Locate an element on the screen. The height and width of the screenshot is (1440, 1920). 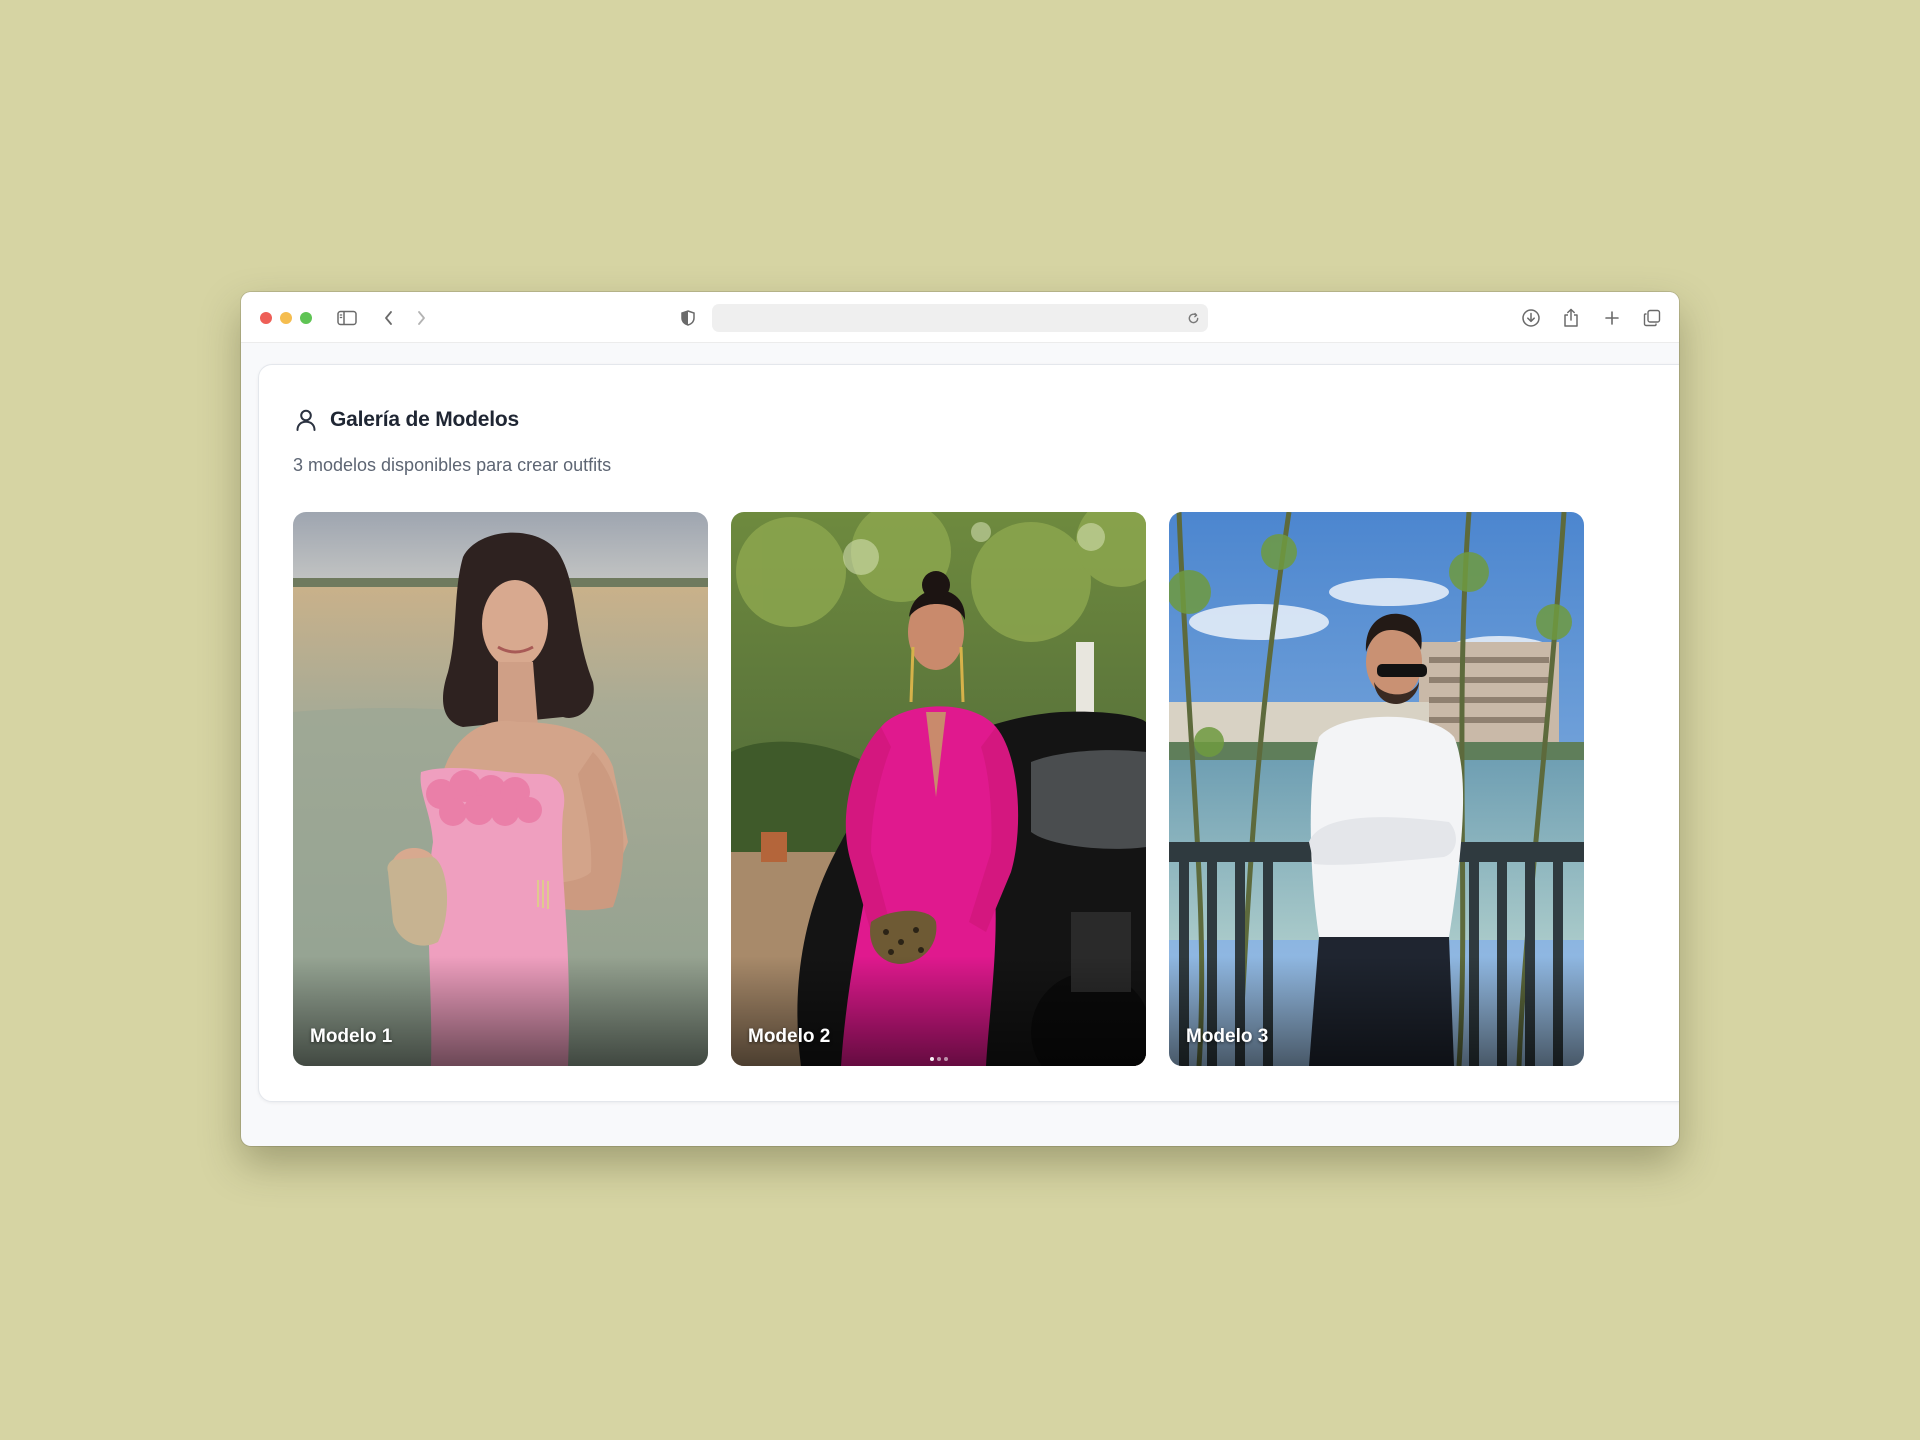
back-icon is located at coordinates (389, 318).